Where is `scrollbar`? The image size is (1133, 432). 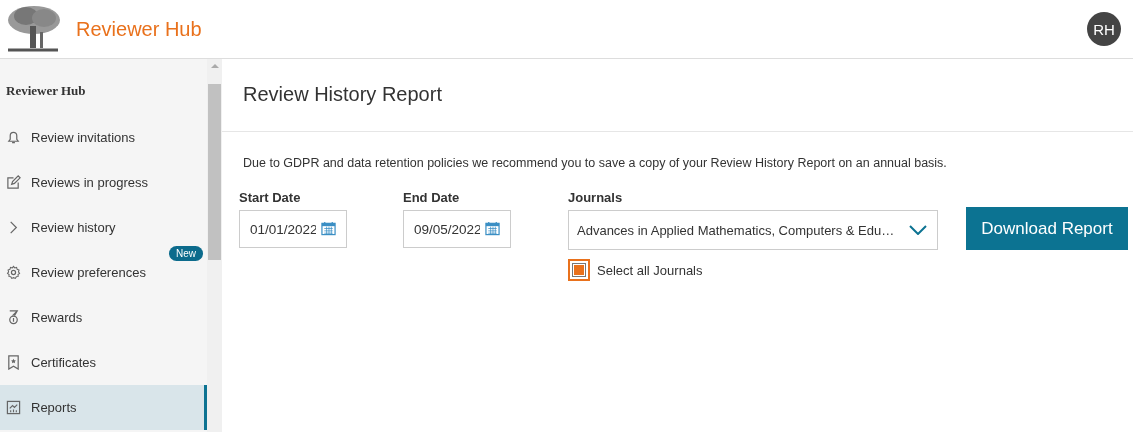
scrollbar is located at coordinates (214, 245).